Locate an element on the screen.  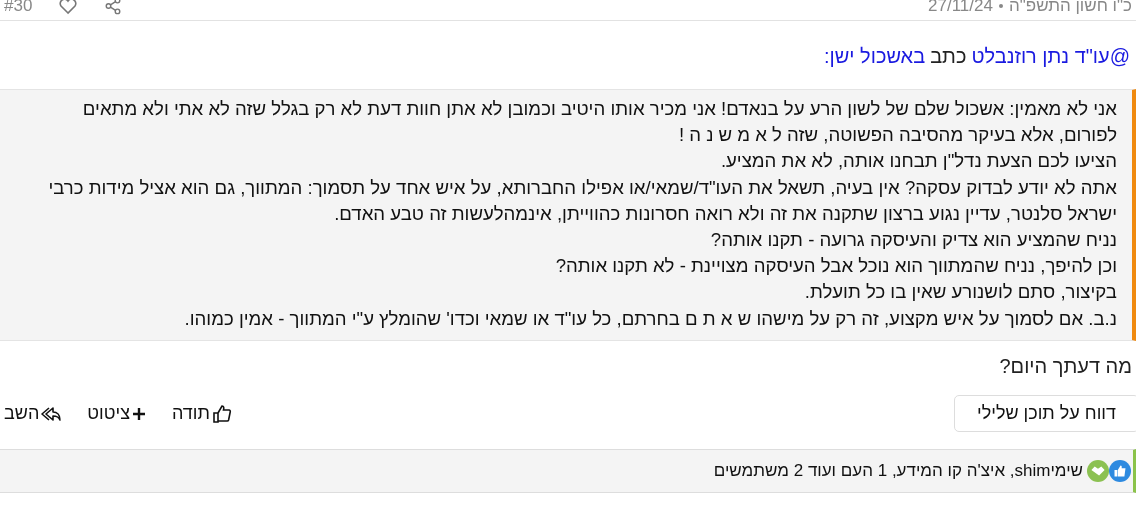
post-number: #30 is located at coordinates (18, 8).